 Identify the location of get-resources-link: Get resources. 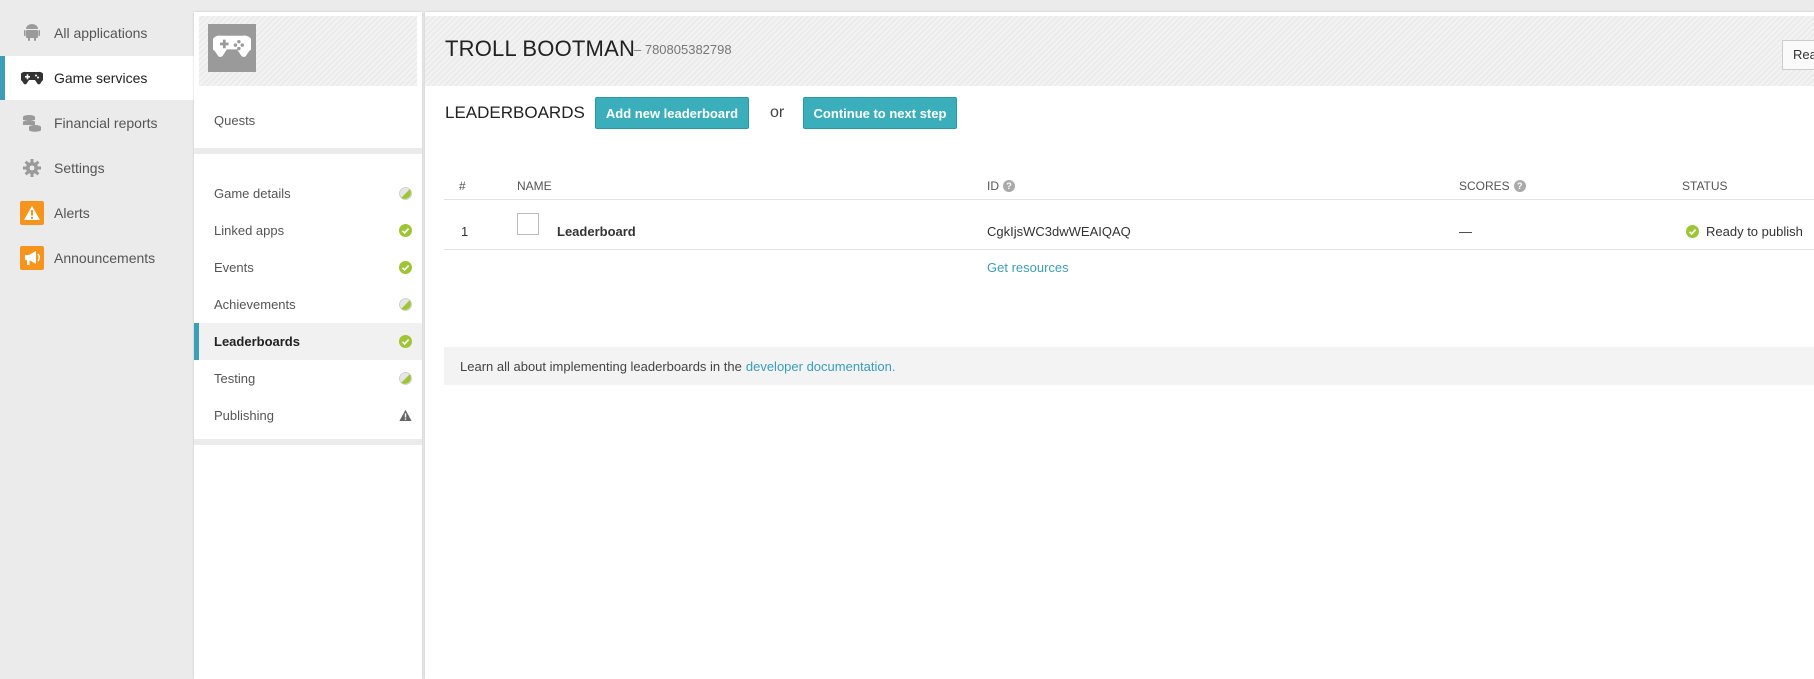
(1028, 267).